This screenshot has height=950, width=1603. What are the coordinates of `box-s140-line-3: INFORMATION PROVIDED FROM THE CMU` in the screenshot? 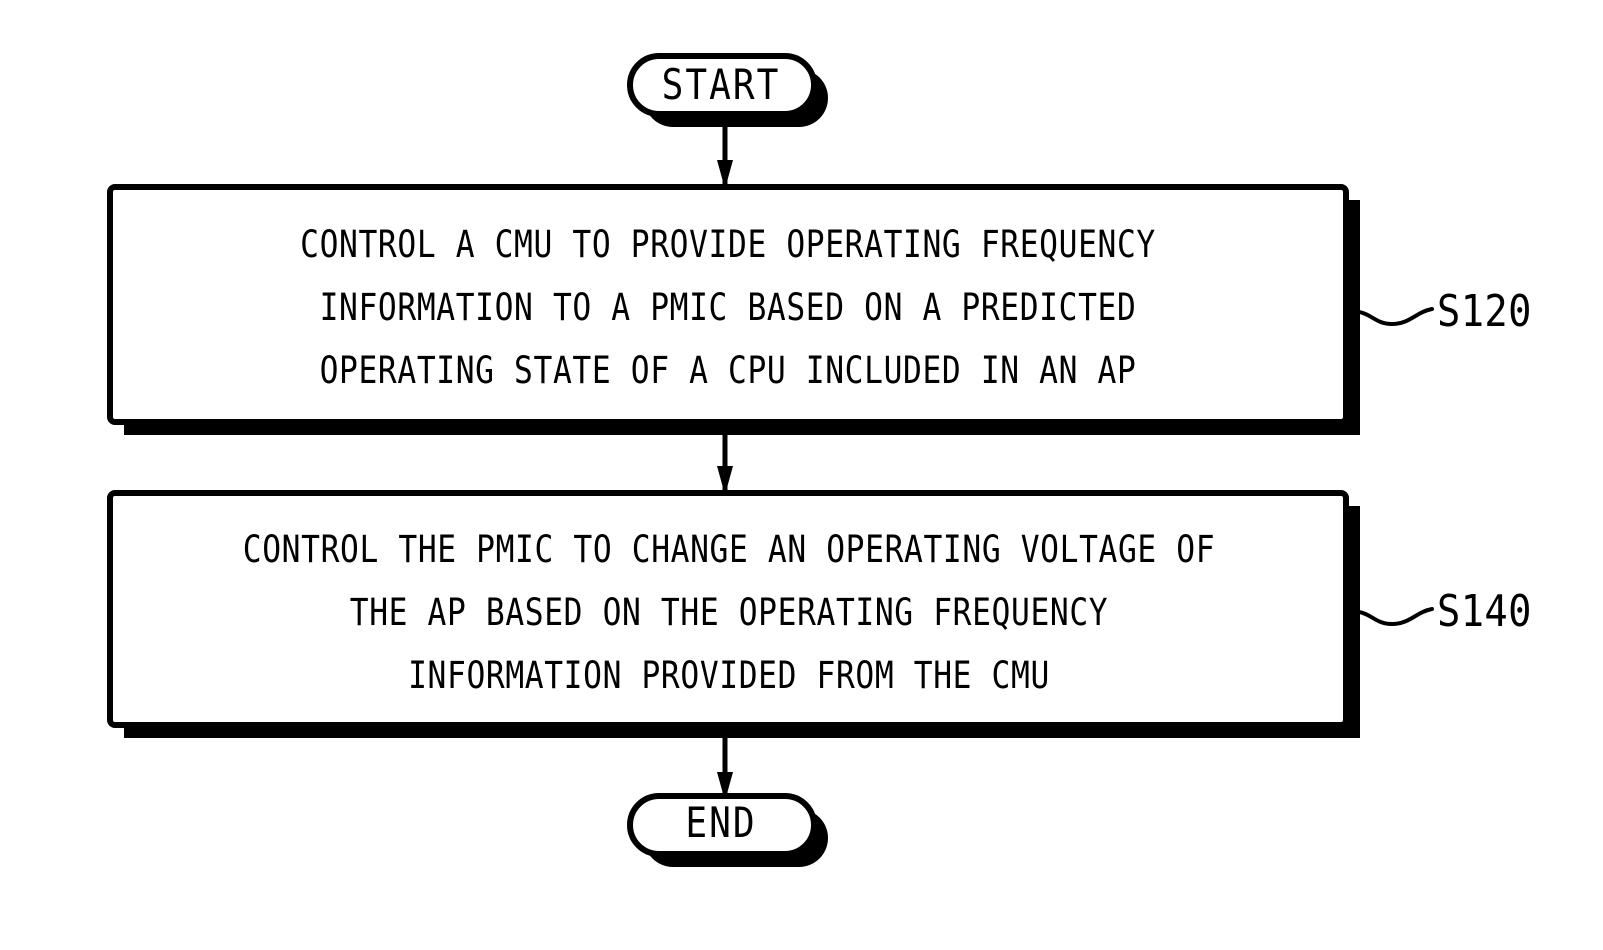 It's located at (729, 675).